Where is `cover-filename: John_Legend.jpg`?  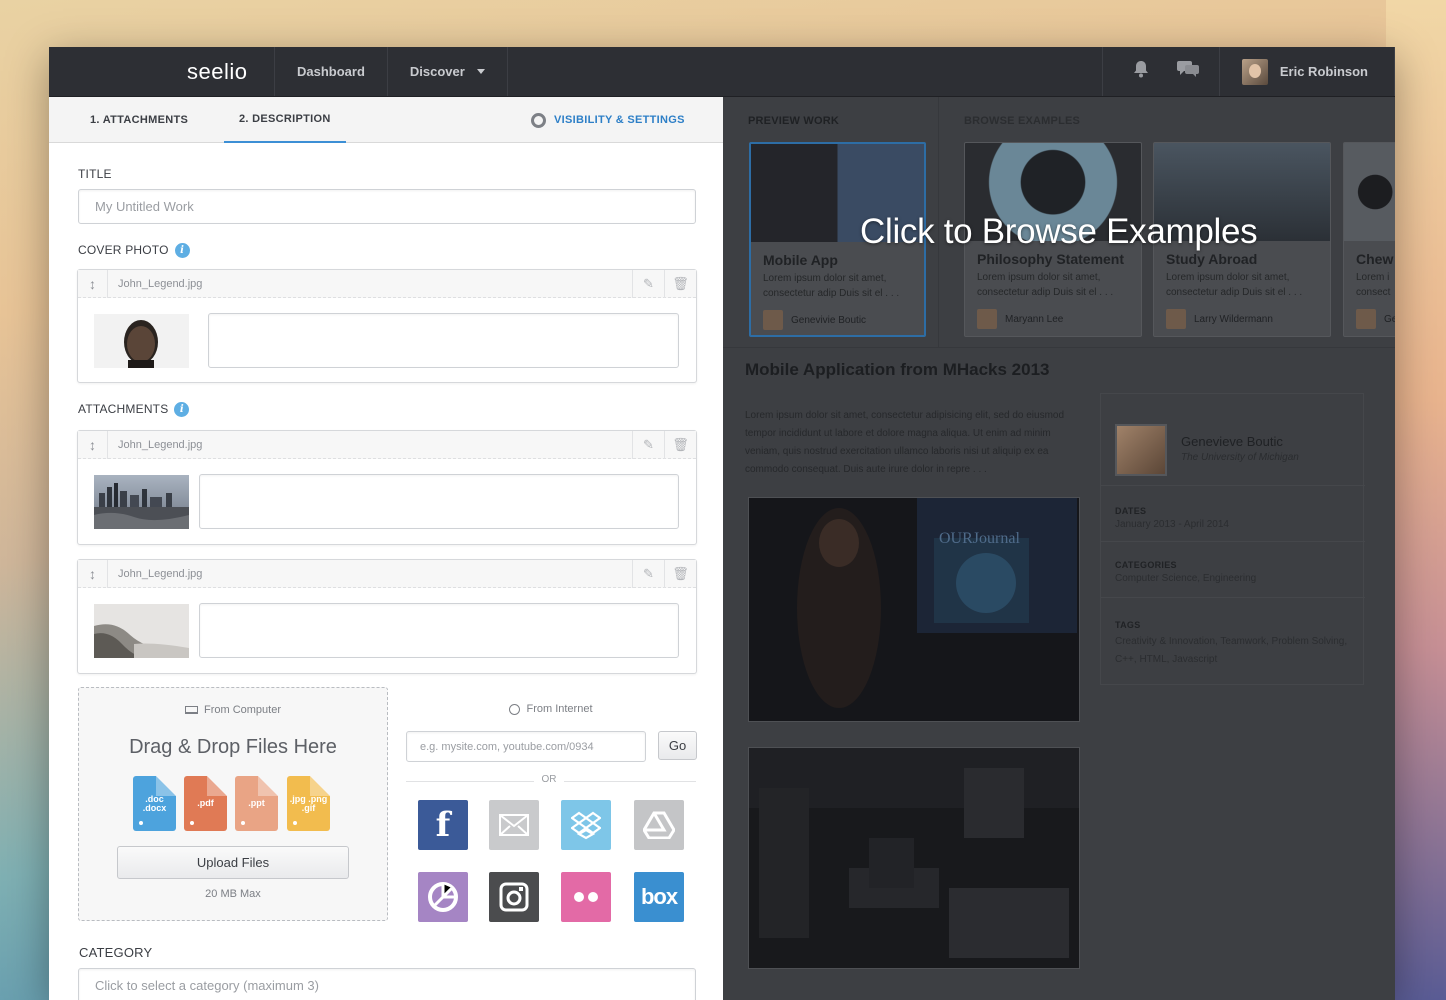 cover-filename: John_Legend.jpg is located at coordinates (160, 283).